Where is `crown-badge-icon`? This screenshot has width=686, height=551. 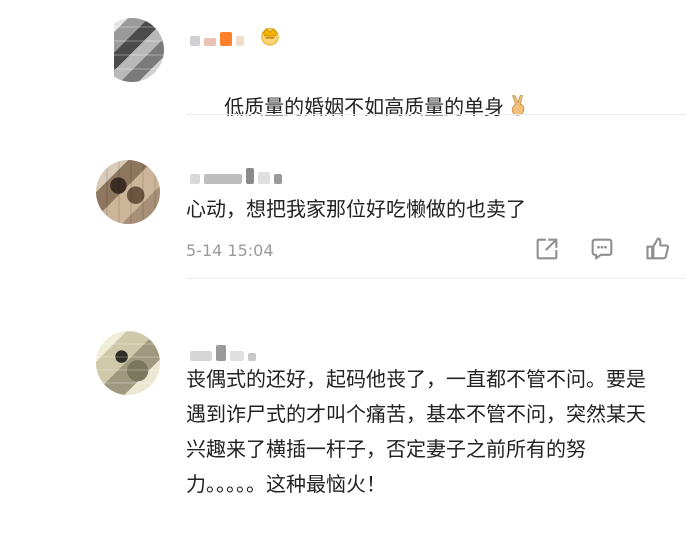
crown-badge-icon is located at coordinates (270, 36).